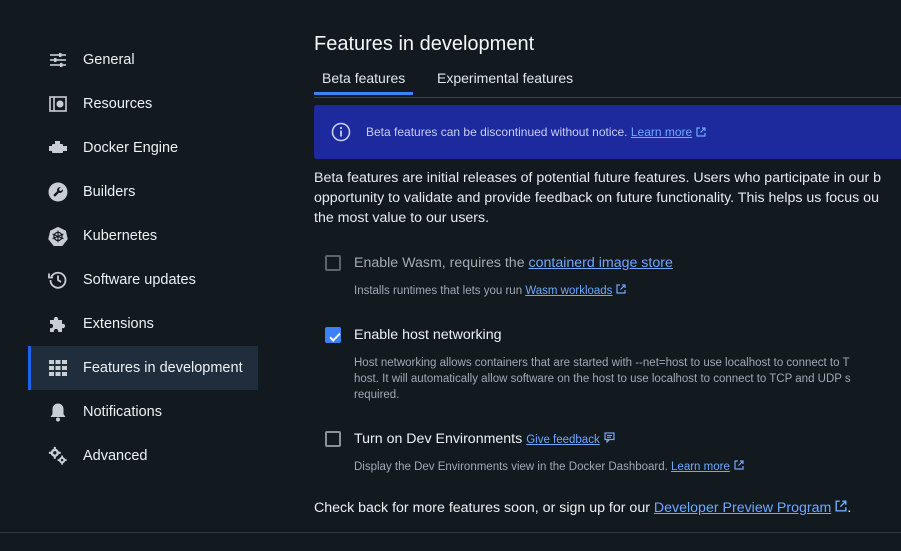 The width and height of the screenshot is (901, 551). I want to click on sidebar-item-label: Kubernetes, so click(120, 236).